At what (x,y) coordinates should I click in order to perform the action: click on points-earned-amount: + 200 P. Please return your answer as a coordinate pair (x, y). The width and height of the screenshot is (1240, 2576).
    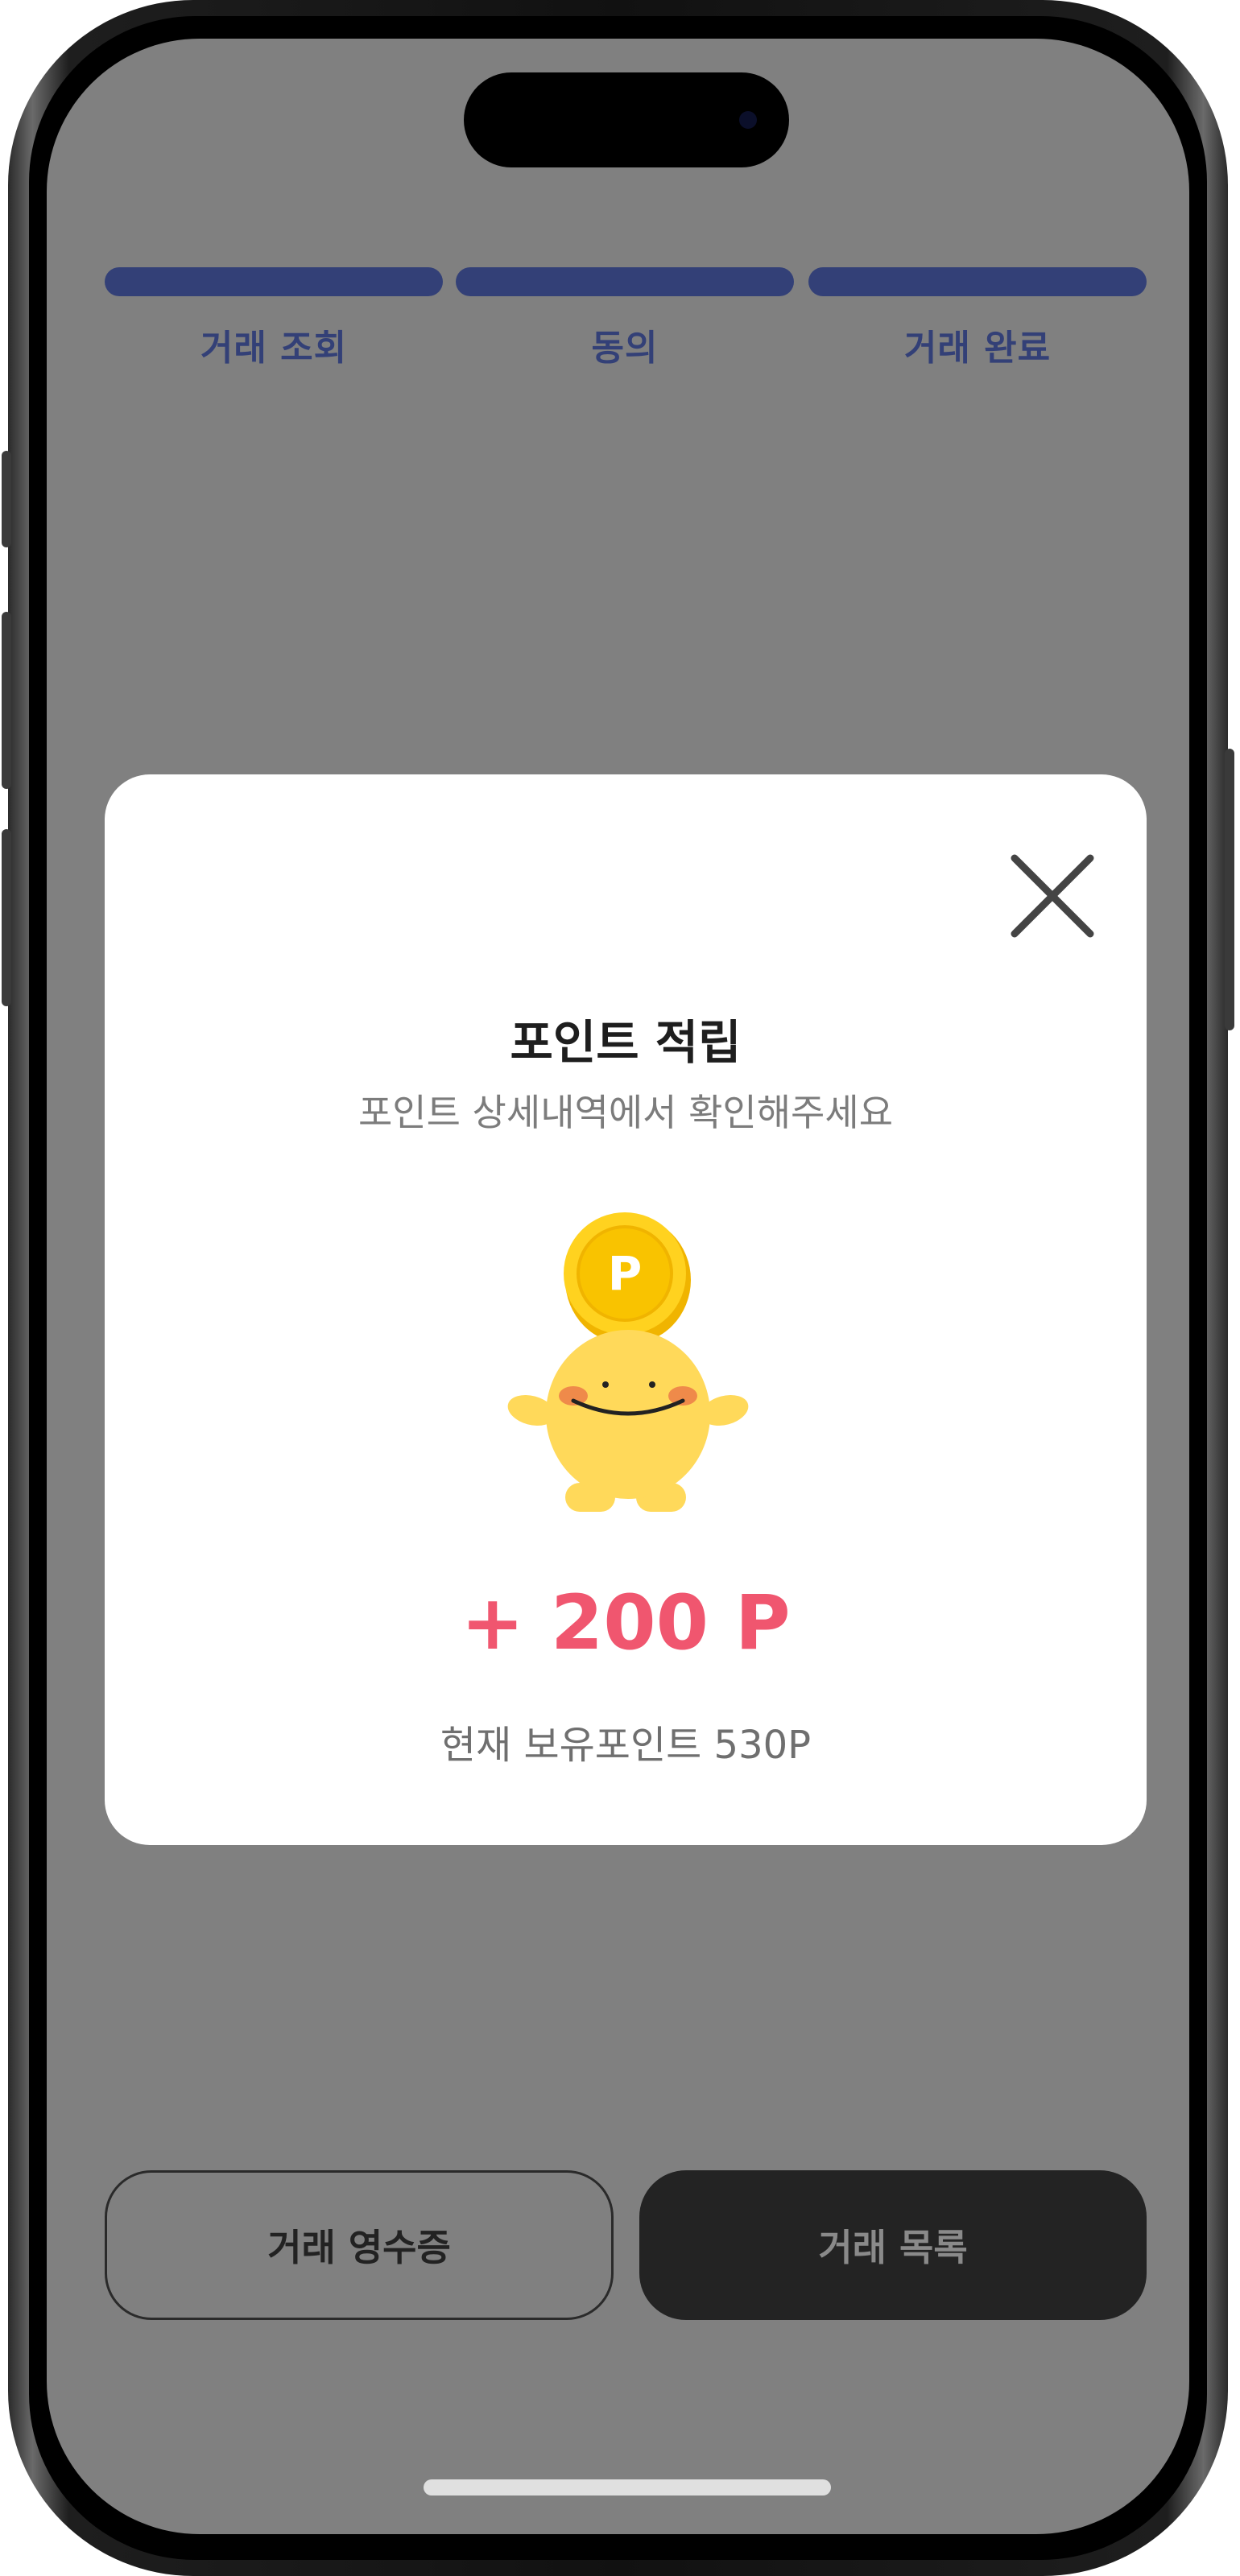
    Looking at the image, I should click on (626, 1623).